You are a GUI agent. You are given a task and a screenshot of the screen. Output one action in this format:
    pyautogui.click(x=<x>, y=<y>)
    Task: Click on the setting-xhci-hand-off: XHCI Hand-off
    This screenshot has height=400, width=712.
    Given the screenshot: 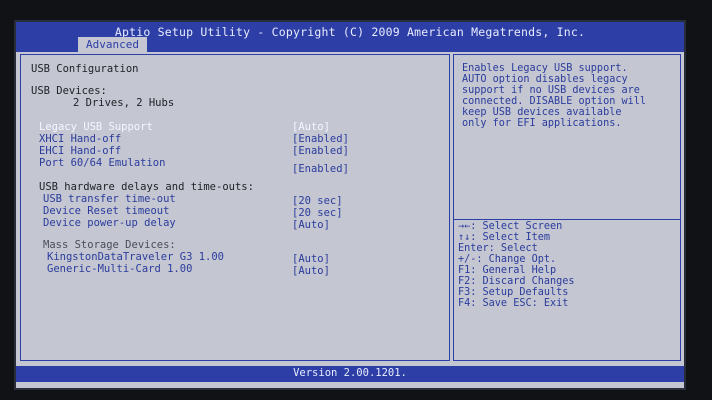 What is the action you would take?
    pyautogui.click(x=80, y=139)
    